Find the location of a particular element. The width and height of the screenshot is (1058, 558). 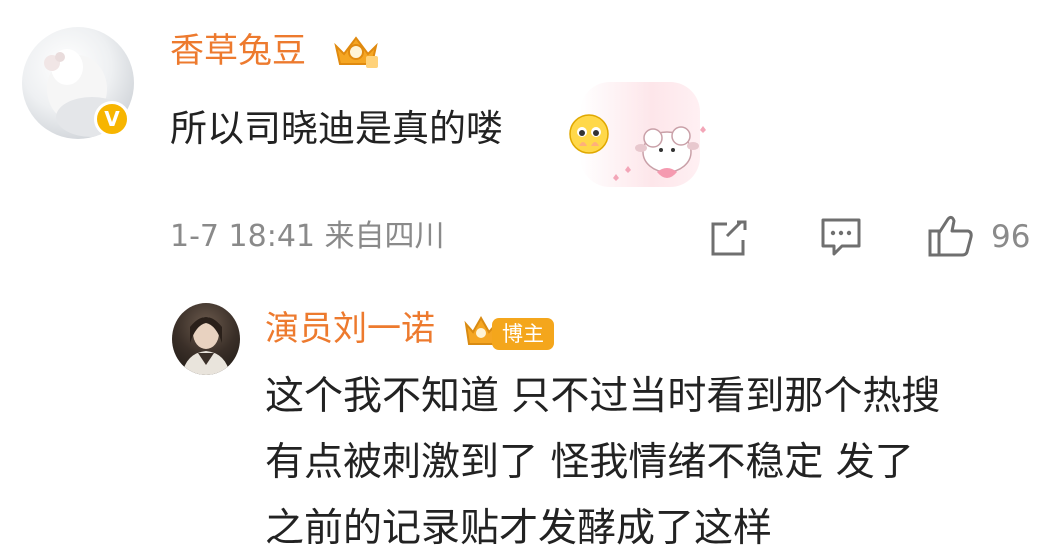

reply-text-line: 之前的记录贴才发酵成了这样 is located at coordinates (519, 528).